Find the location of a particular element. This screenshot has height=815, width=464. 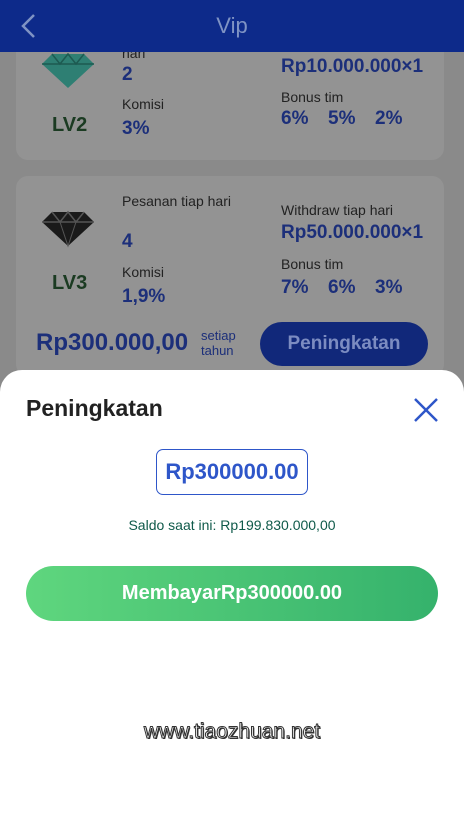

watermark: www.tiaozhuan.net is located at coordinates (232, 732).